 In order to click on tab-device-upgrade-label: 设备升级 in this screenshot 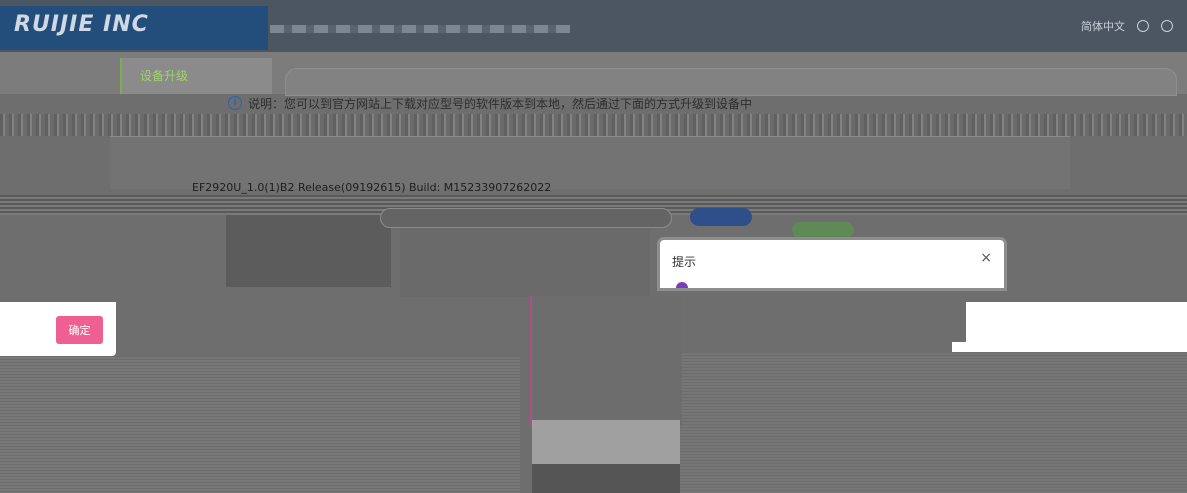, I will do `click(164, 76)`.